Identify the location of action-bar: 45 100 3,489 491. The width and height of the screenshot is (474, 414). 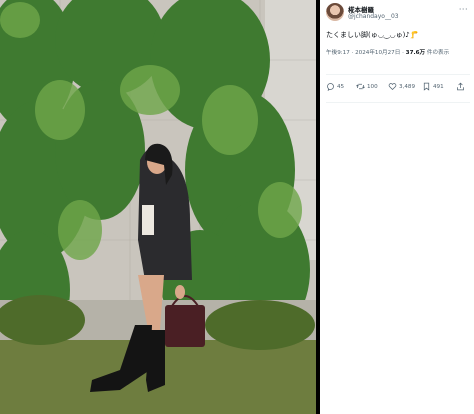
(398, 89).